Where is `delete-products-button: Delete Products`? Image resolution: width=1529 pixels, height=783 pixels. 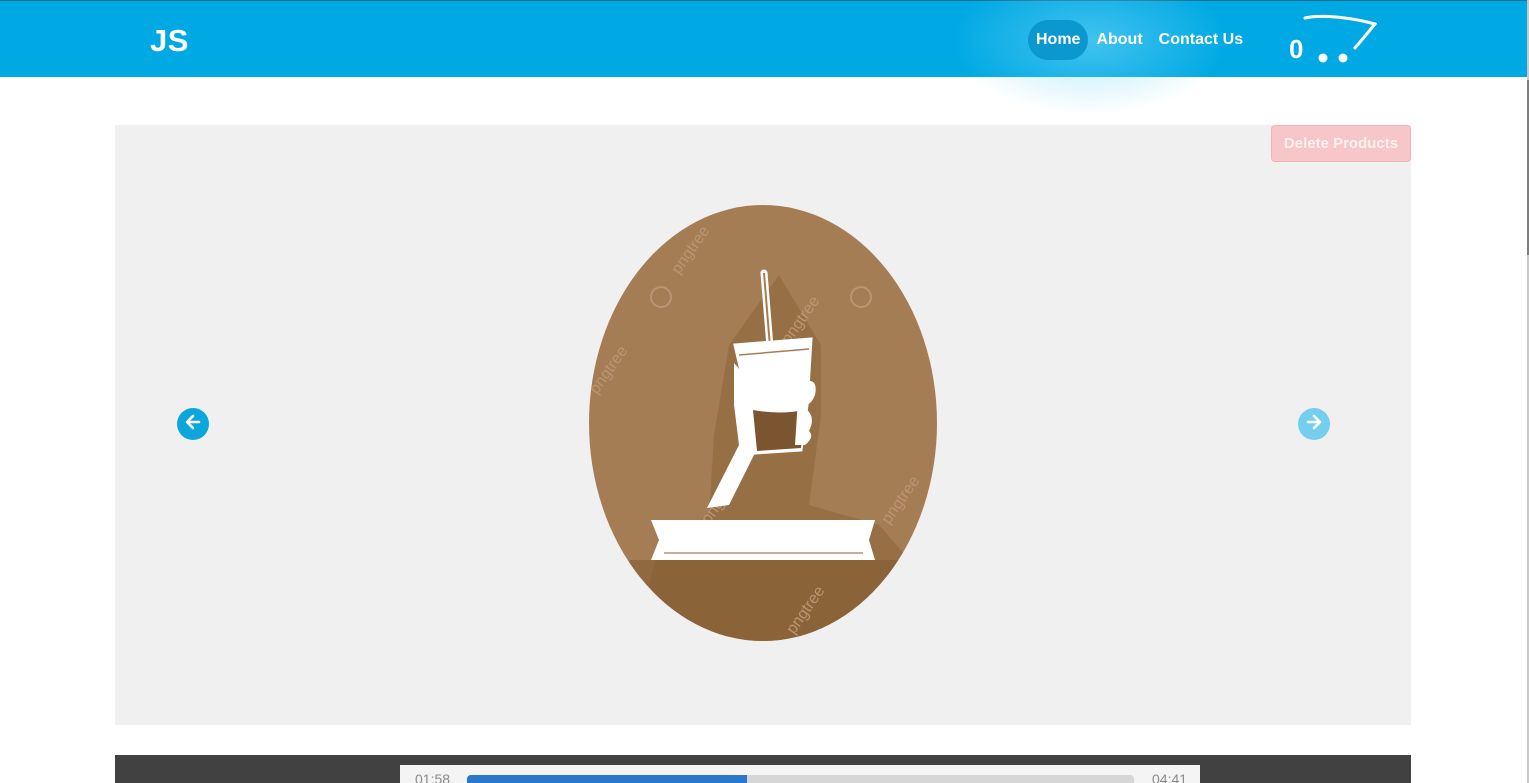 delete-products-button: Delete Products is located at coordinates (1341, 143).